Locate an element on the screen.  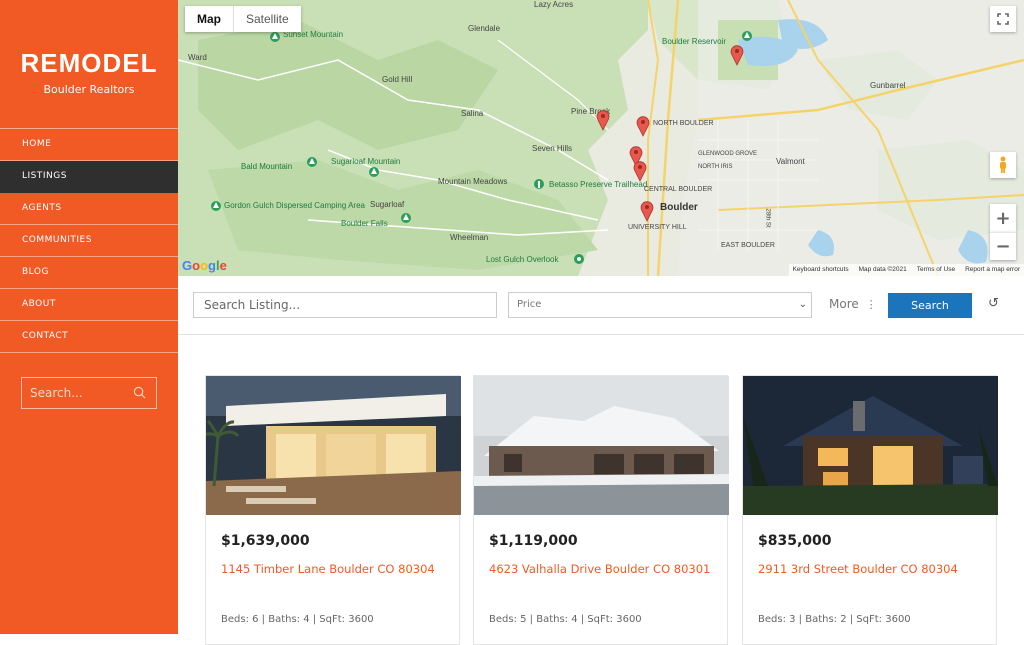
more-vert-icon: ⋮ is located at coordinates (871, 304).